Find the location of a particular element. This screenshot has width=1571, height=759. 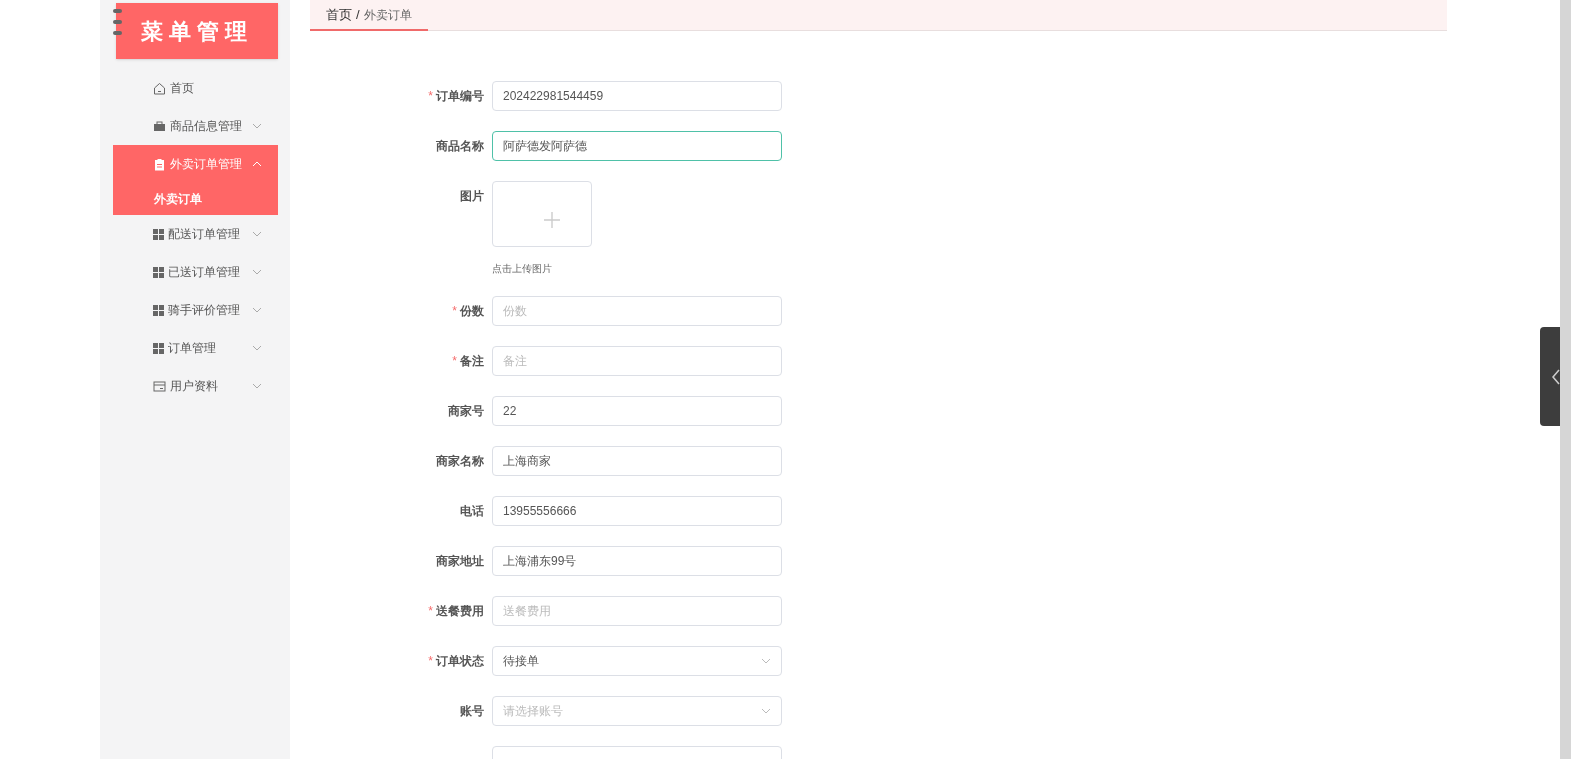

home-icon is located at coordinates (159, 88).